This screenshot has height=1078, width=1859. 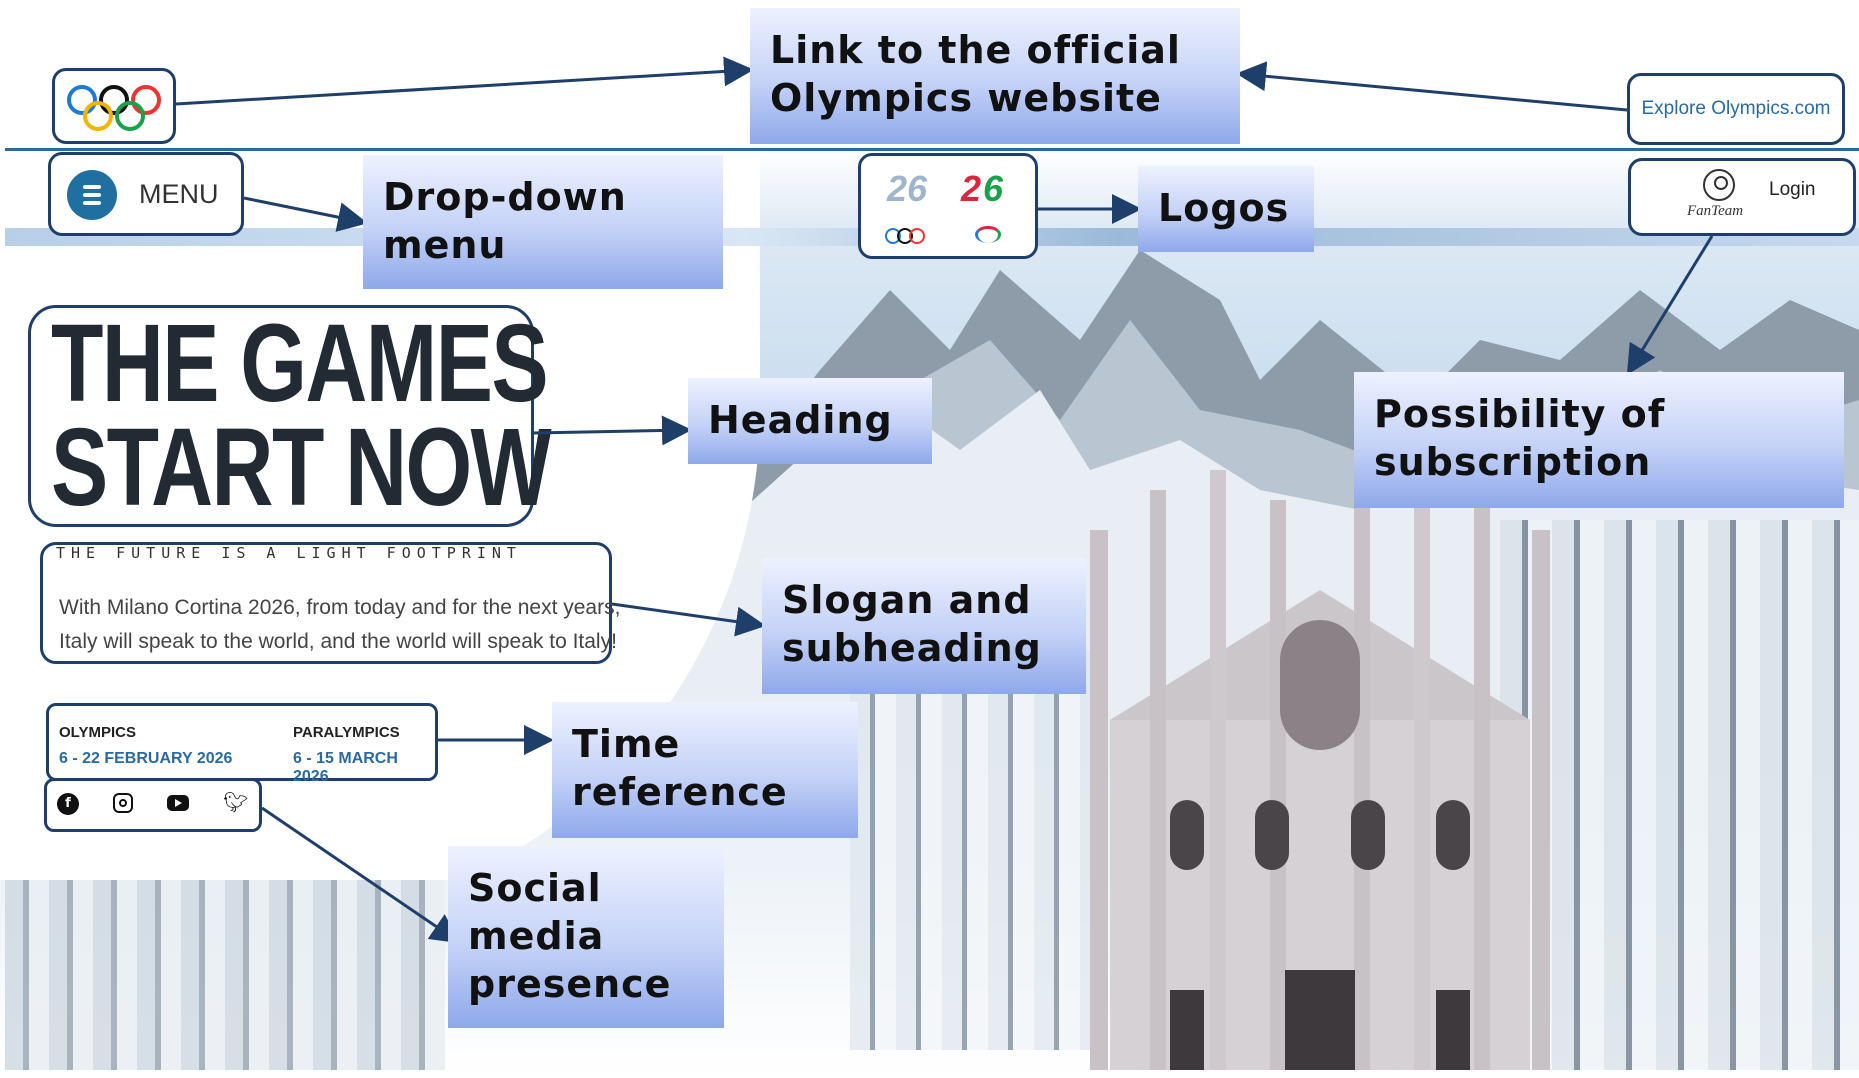 I want to click on callout-logos: Logos, so click(x=1226, y=209).